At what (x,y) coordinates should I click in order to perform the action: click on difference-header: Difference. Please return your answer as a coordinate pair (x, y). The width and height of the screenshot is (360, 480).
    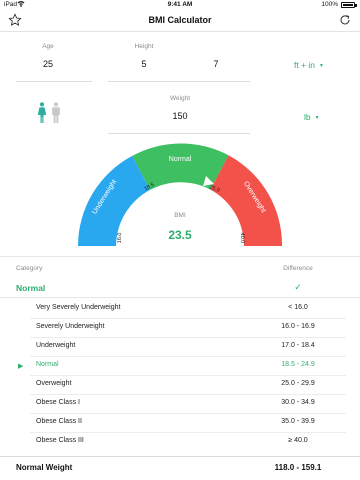
    Looking at the image, I should click on (298, 268).